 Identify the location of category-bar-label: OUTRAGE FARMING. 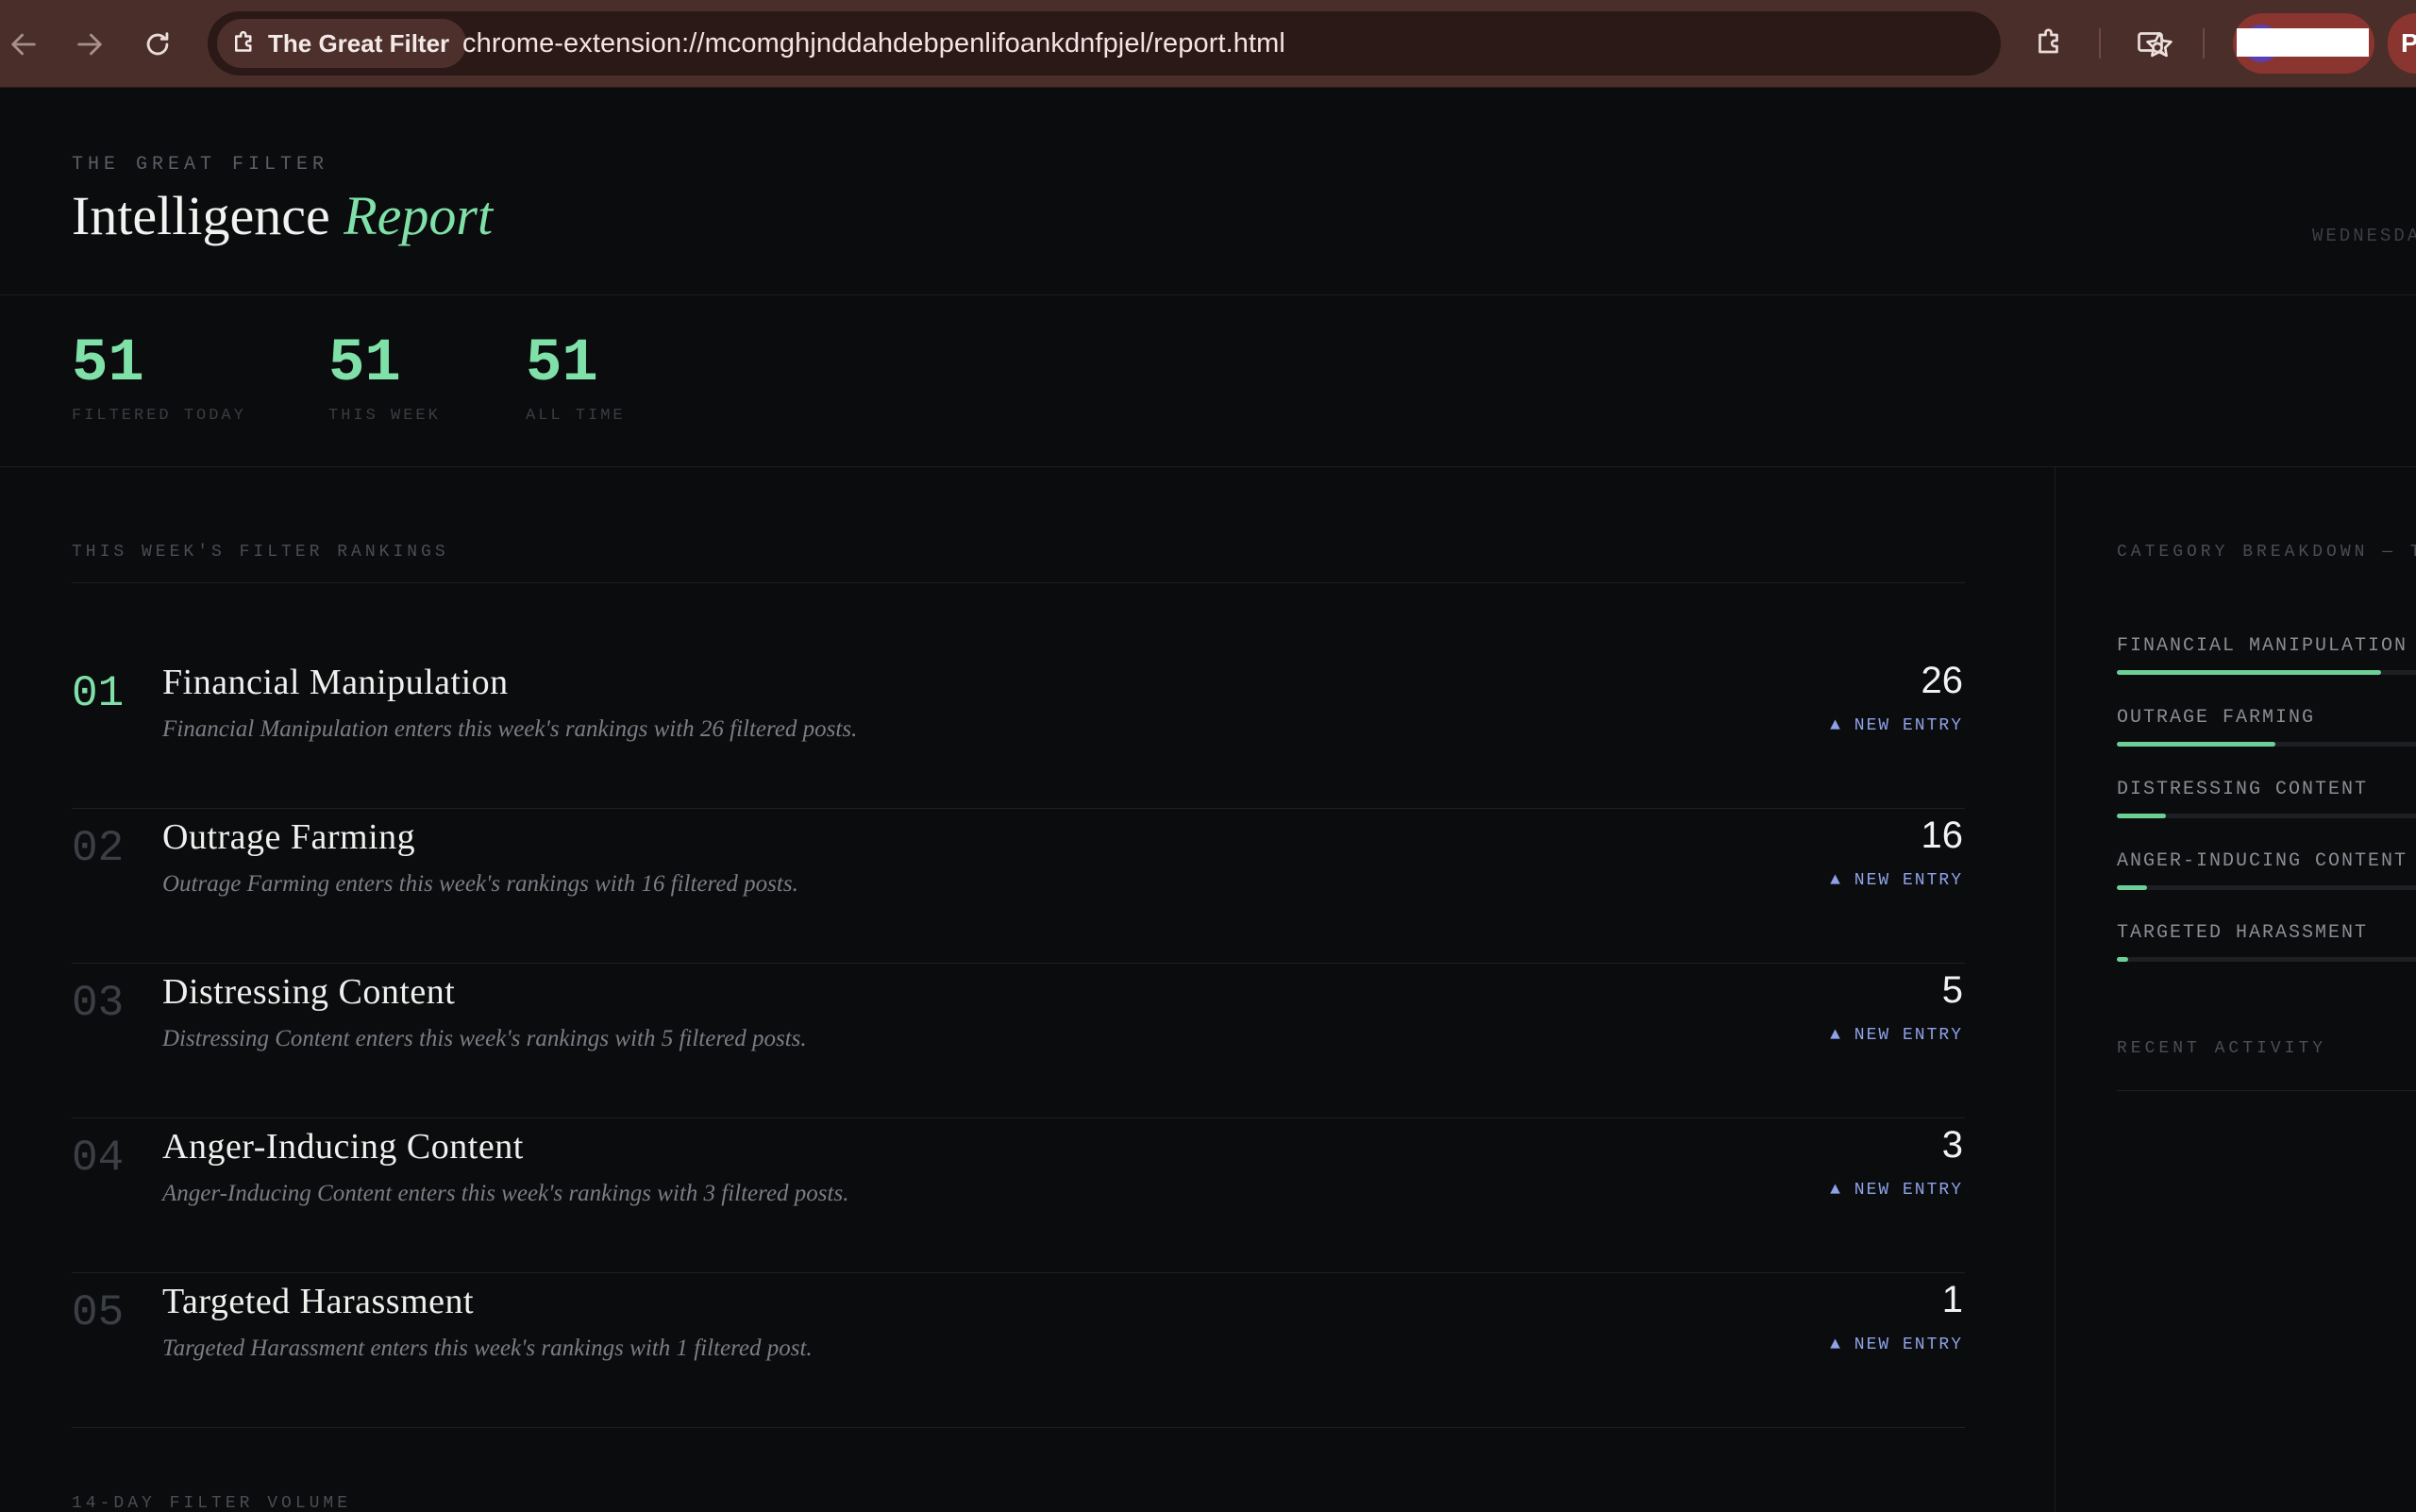
(2216, 718).